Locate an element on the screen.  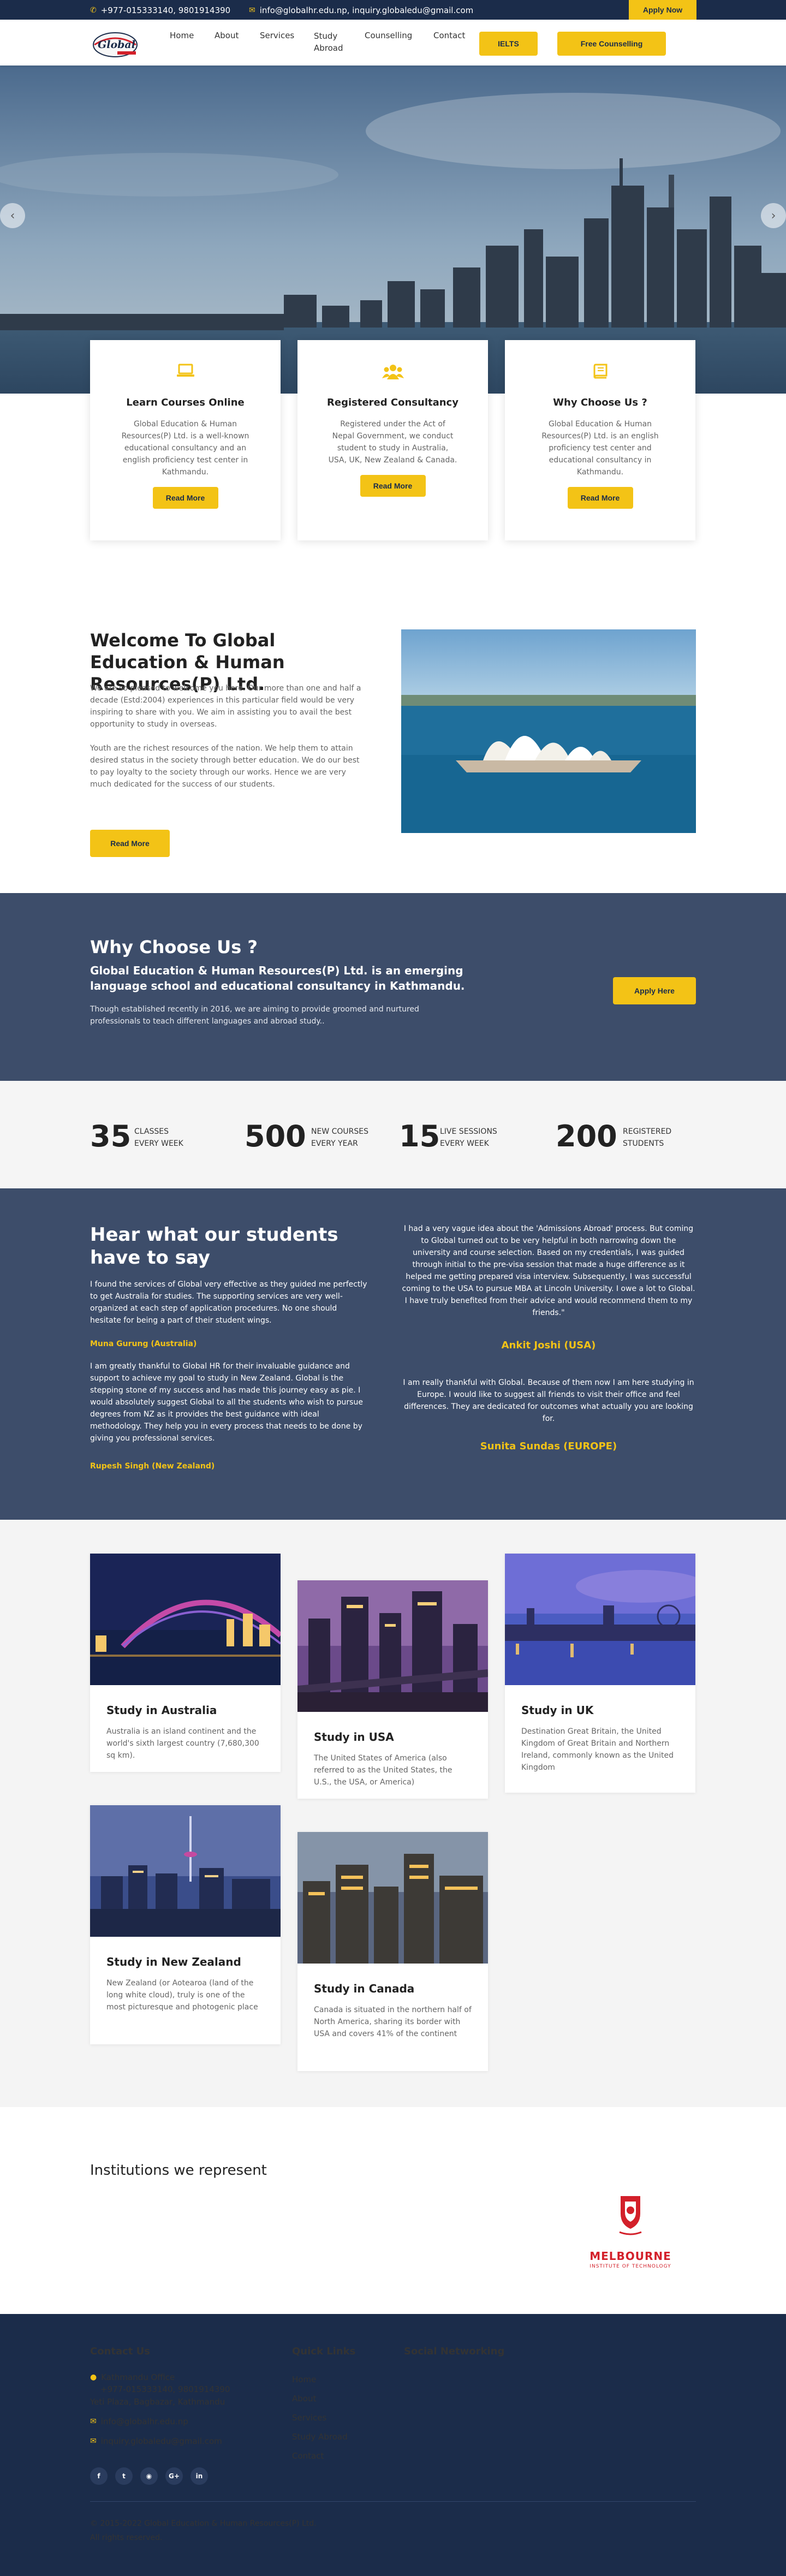
feature-title: Learn Courses Online is located at coordinates (185, 402).